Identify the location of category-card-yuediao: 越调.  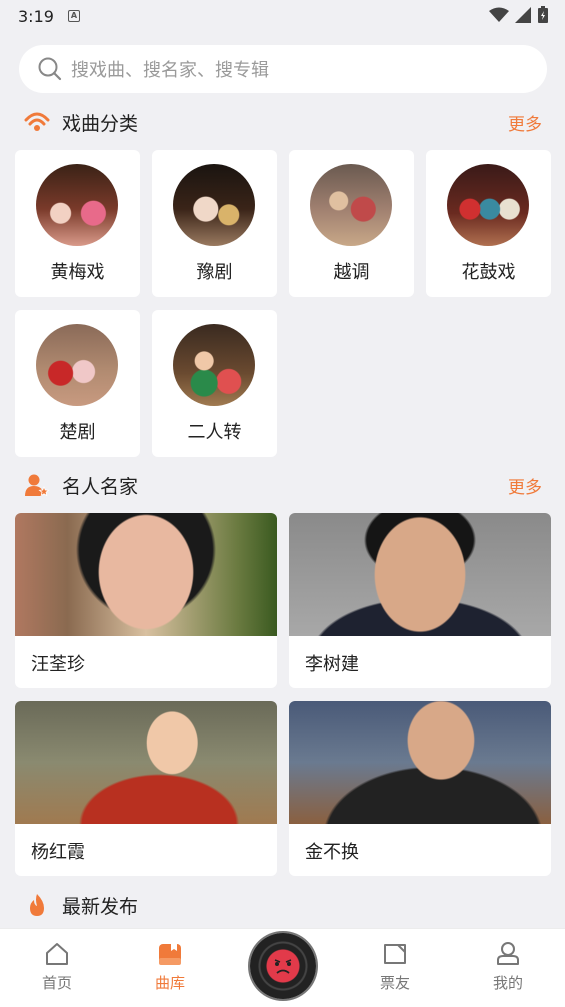
(351, 223).